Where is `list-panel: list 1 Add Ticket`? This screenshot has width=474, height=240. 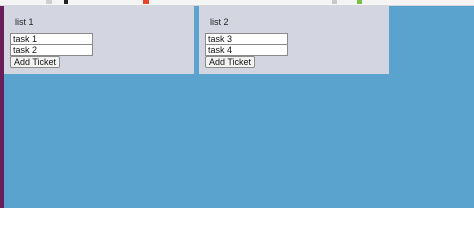
list-panel: list 1 Add Ticket is located at coordinates (99, 40).